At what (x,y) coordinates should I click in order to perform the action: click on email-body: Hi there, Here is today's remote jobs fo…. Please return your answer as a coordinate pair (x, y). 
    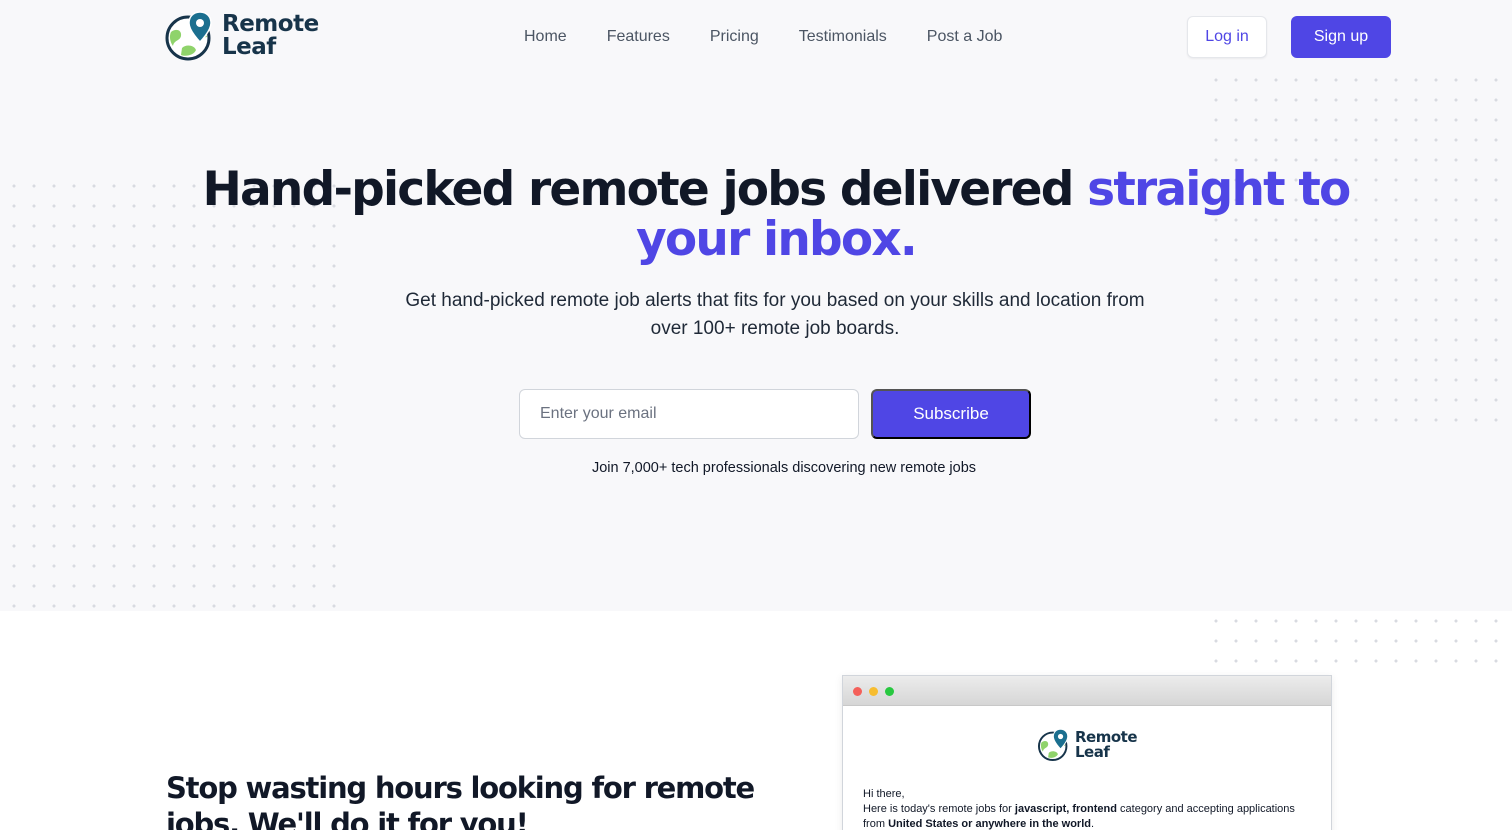
    Looking at the image, I should click on (1088, 808).